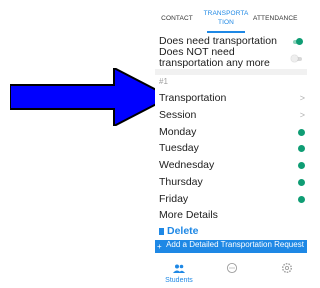 The width and height of the screenshot is (320, 288). Describe the element at coordinates (301, 148) in the screenshot. I see `tuesday-toggle` at that location.